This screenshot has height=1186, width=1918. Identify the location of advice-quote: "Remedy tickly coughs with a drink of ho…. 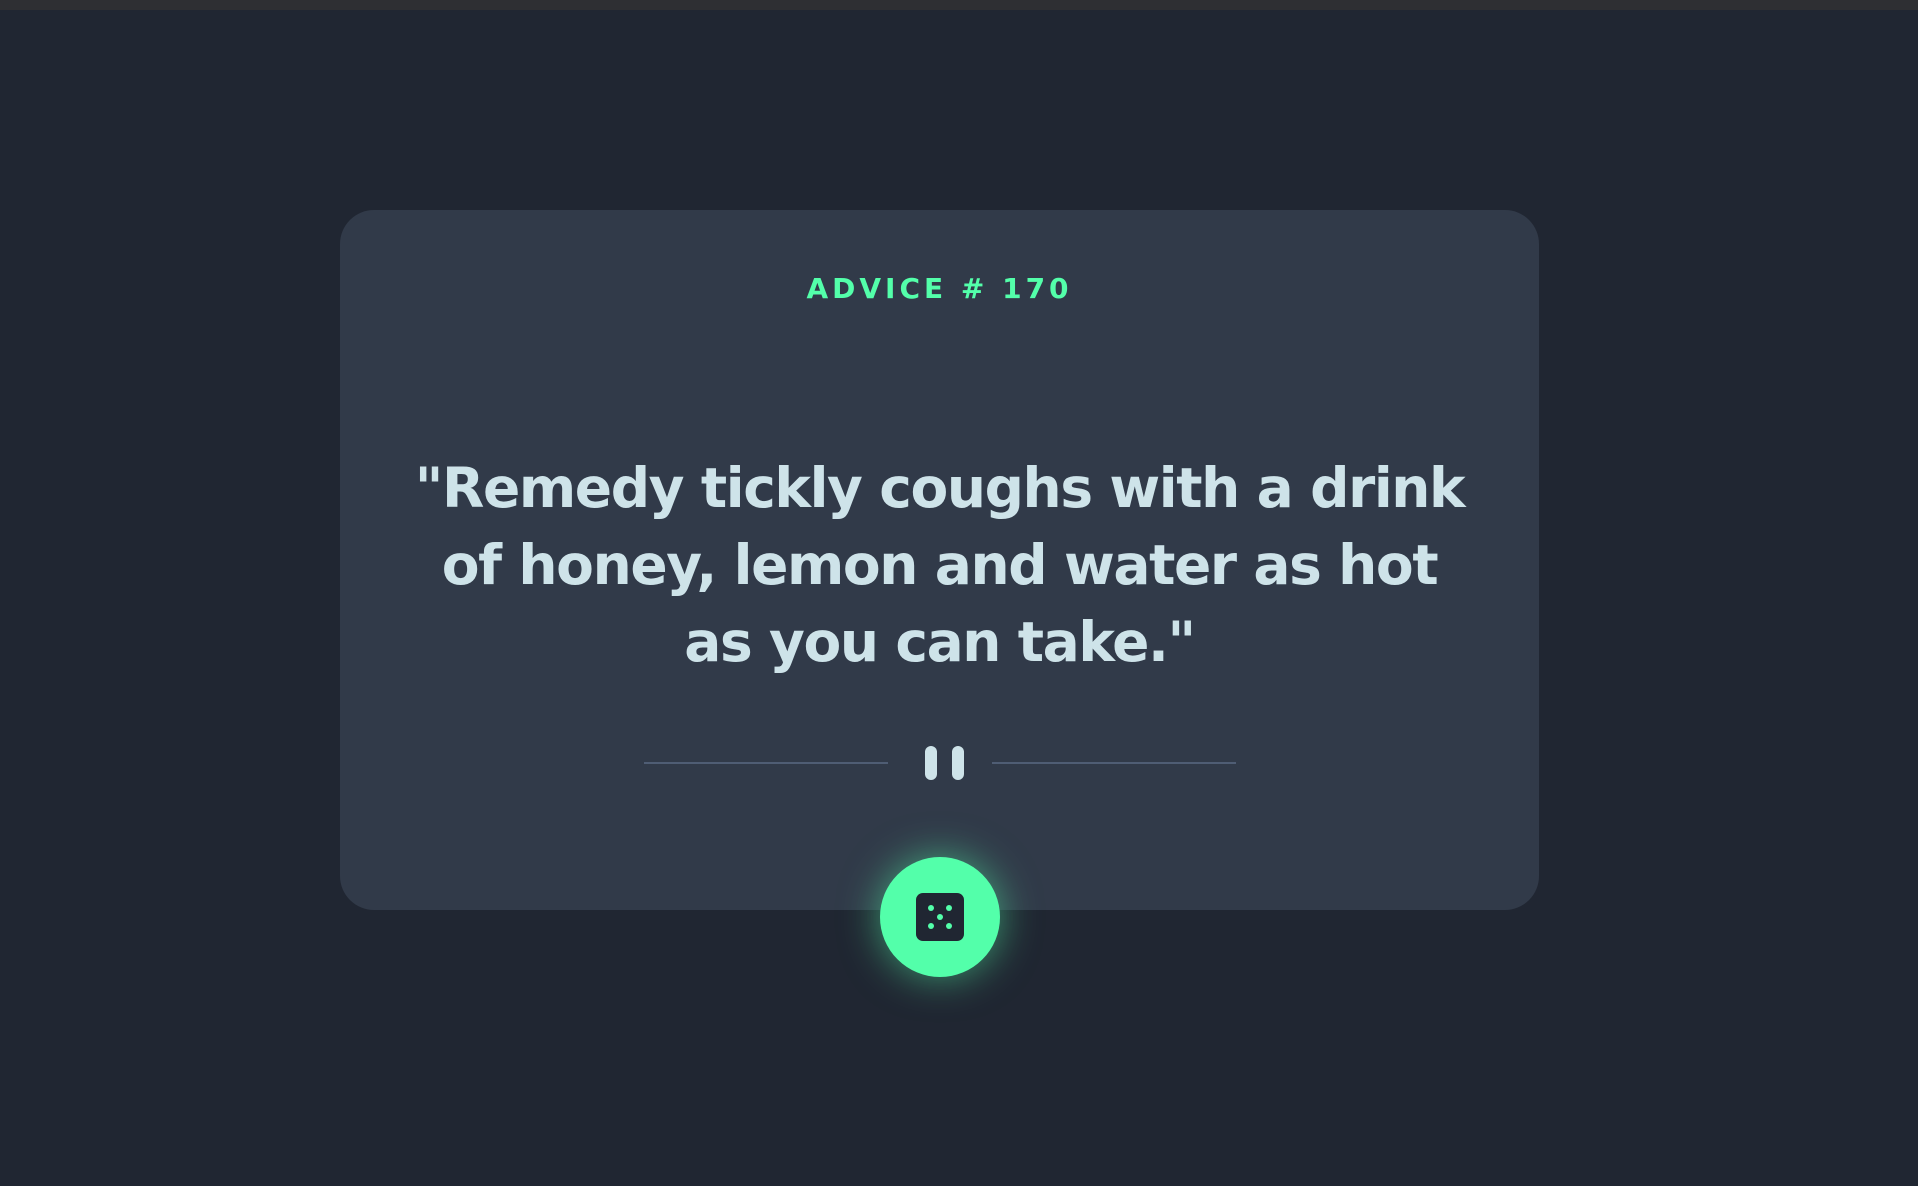
(940, 565).